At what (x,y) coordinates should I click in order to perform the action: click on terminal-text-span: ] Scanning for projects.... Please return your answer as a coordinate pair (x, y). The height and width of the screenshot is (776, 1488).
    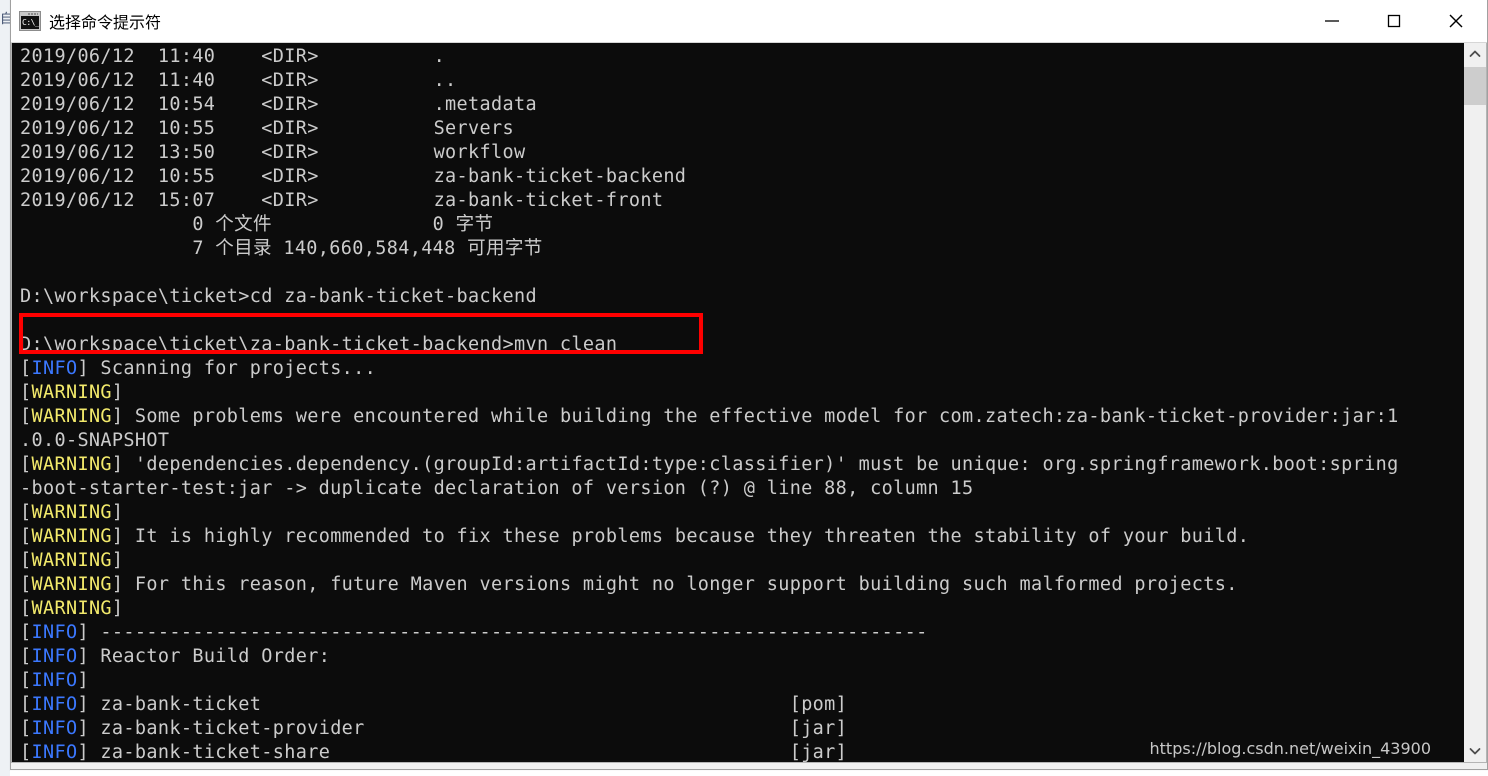
    Looking at the image, I should click on (227, 368).